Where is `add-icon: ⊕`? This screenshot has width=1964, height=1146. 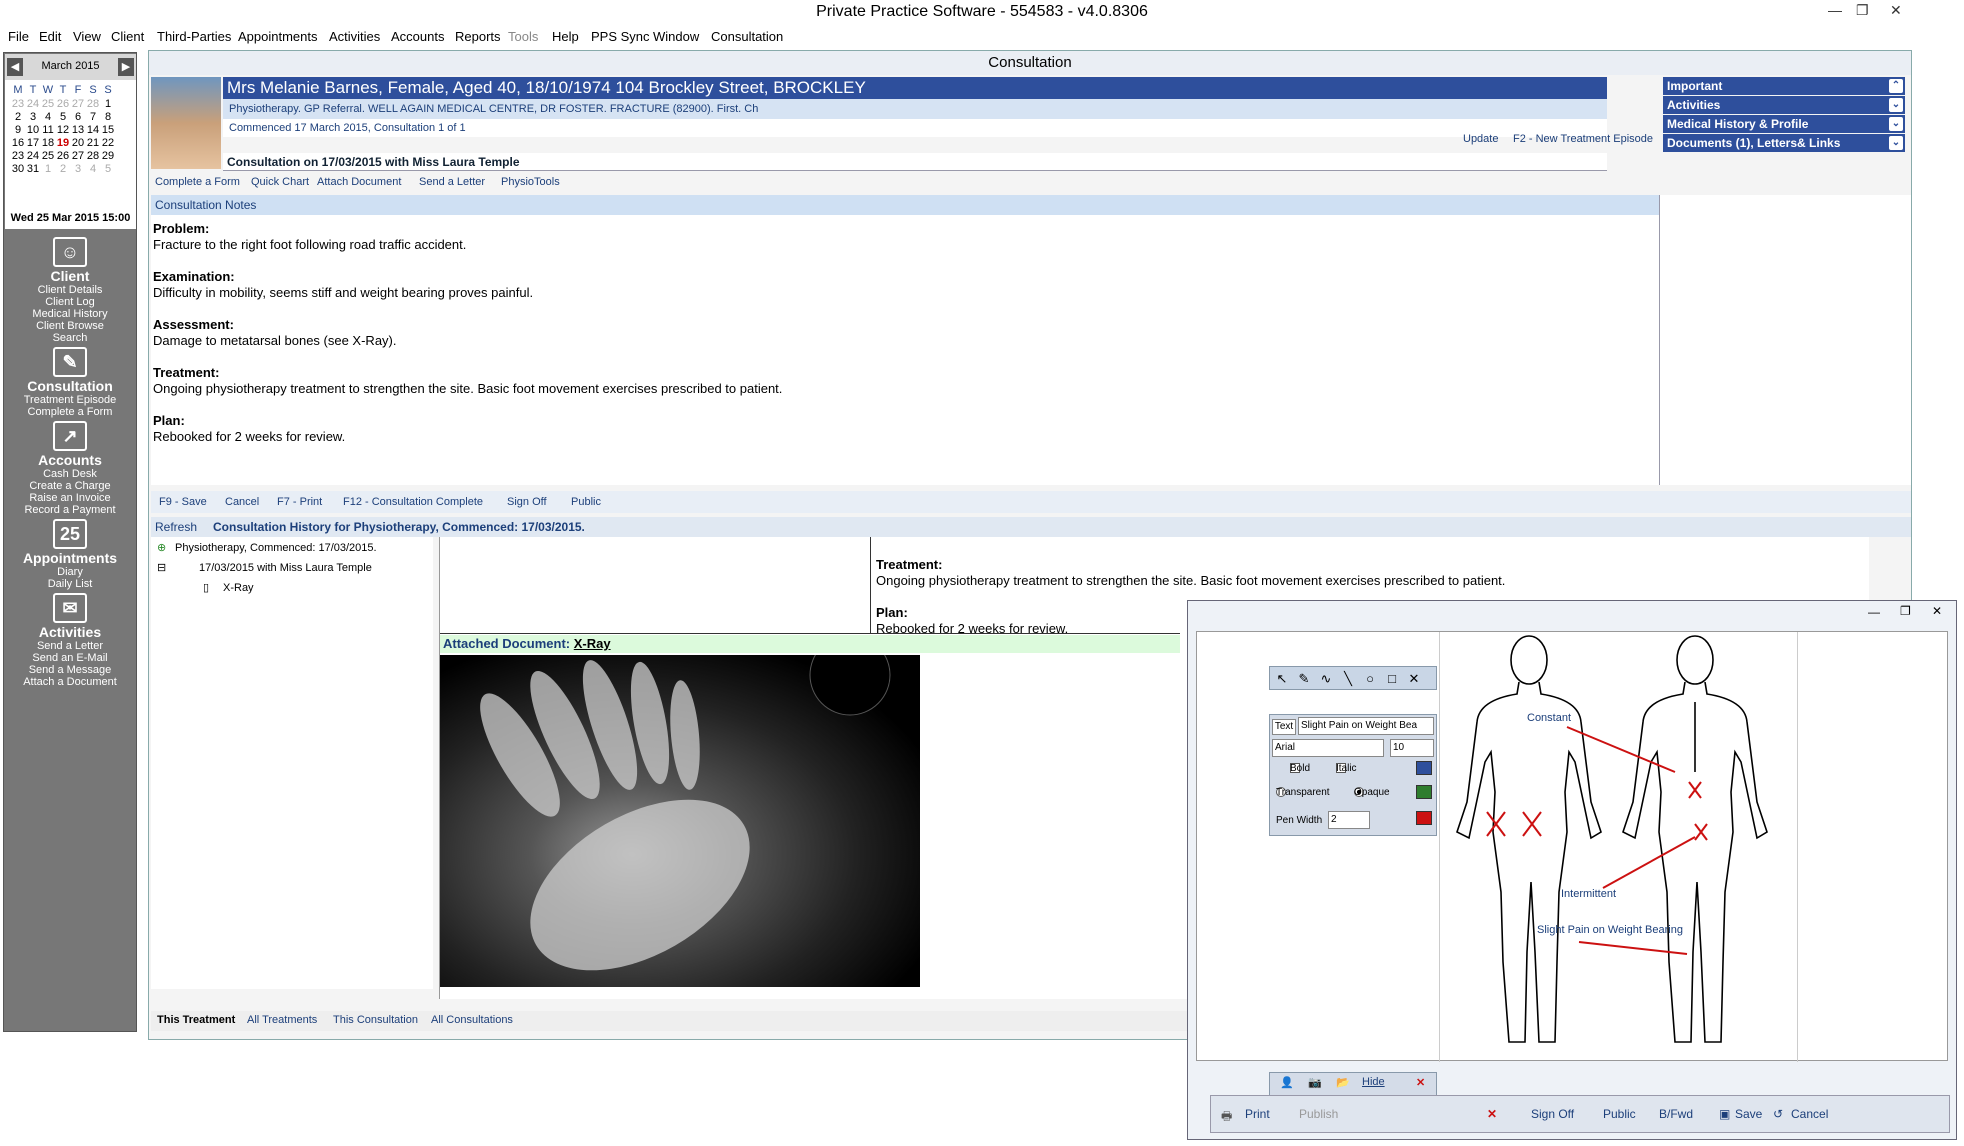 add-icon: ⊕ is located at coordinates (161, 547).